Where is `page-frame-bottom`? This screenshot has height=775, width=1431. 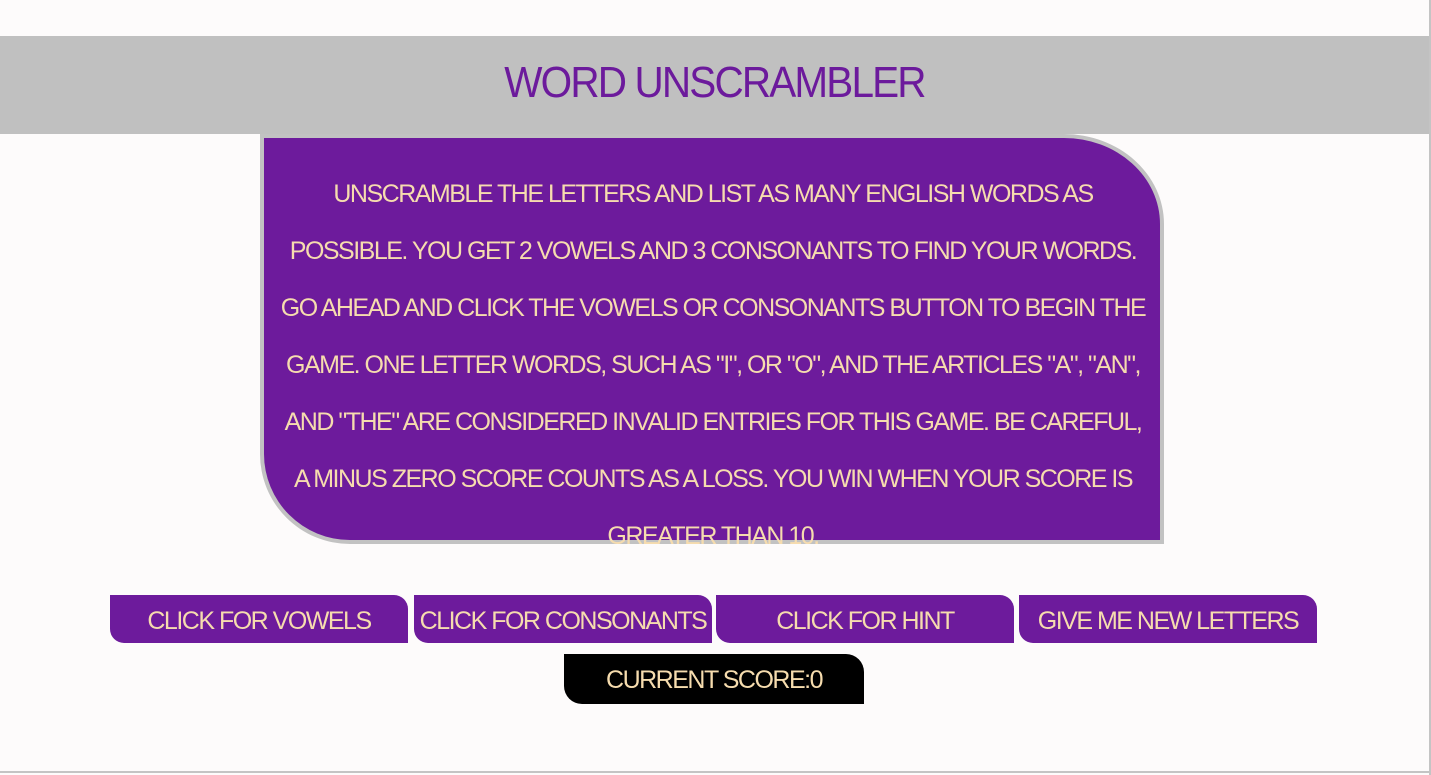
page-frame-bottom is located at coordinates (715, 772).